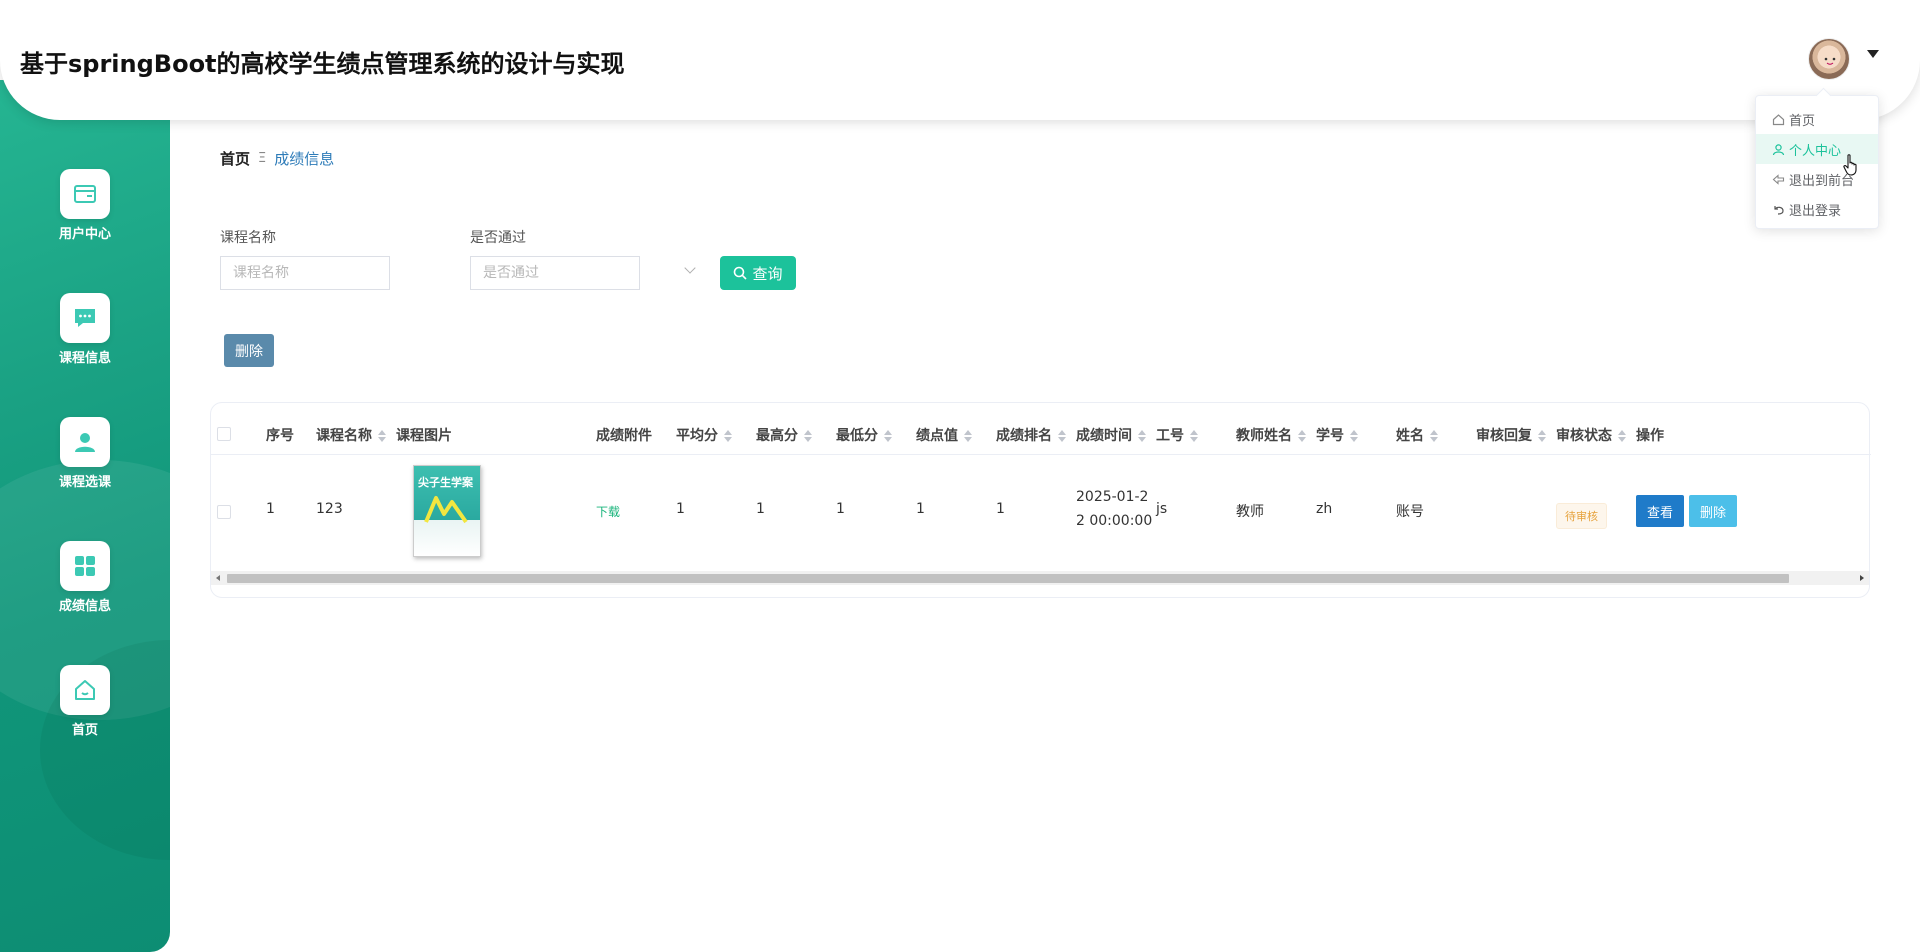  I want to click on col-header: 最低分, so click(864, 435).